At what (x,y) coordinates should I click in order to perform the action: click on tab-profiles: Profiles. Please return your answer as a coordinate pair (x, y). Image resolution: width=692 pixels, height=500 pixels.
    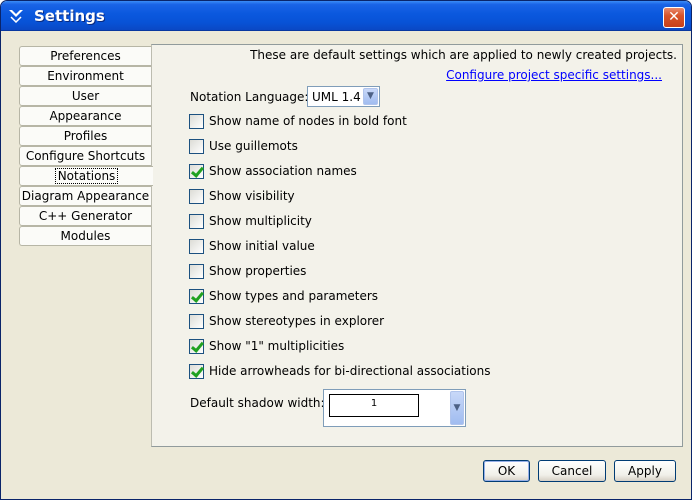
    Looking at the image, I should click on (85, 136).